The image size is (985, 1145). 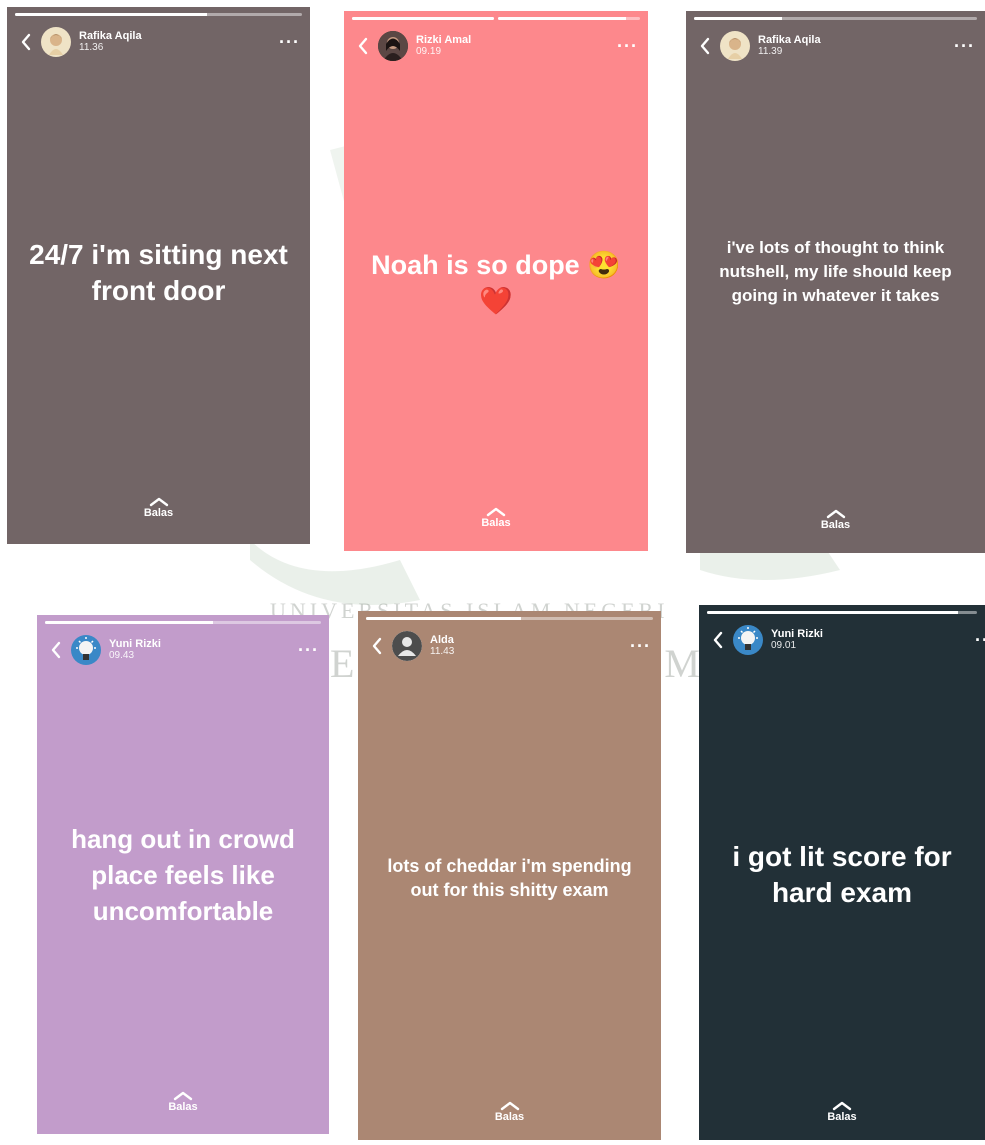 What do you see at coordinates (442, 651) in the screenshot?
I see `timestamp: 11.43` at bounding box center [442, 651].